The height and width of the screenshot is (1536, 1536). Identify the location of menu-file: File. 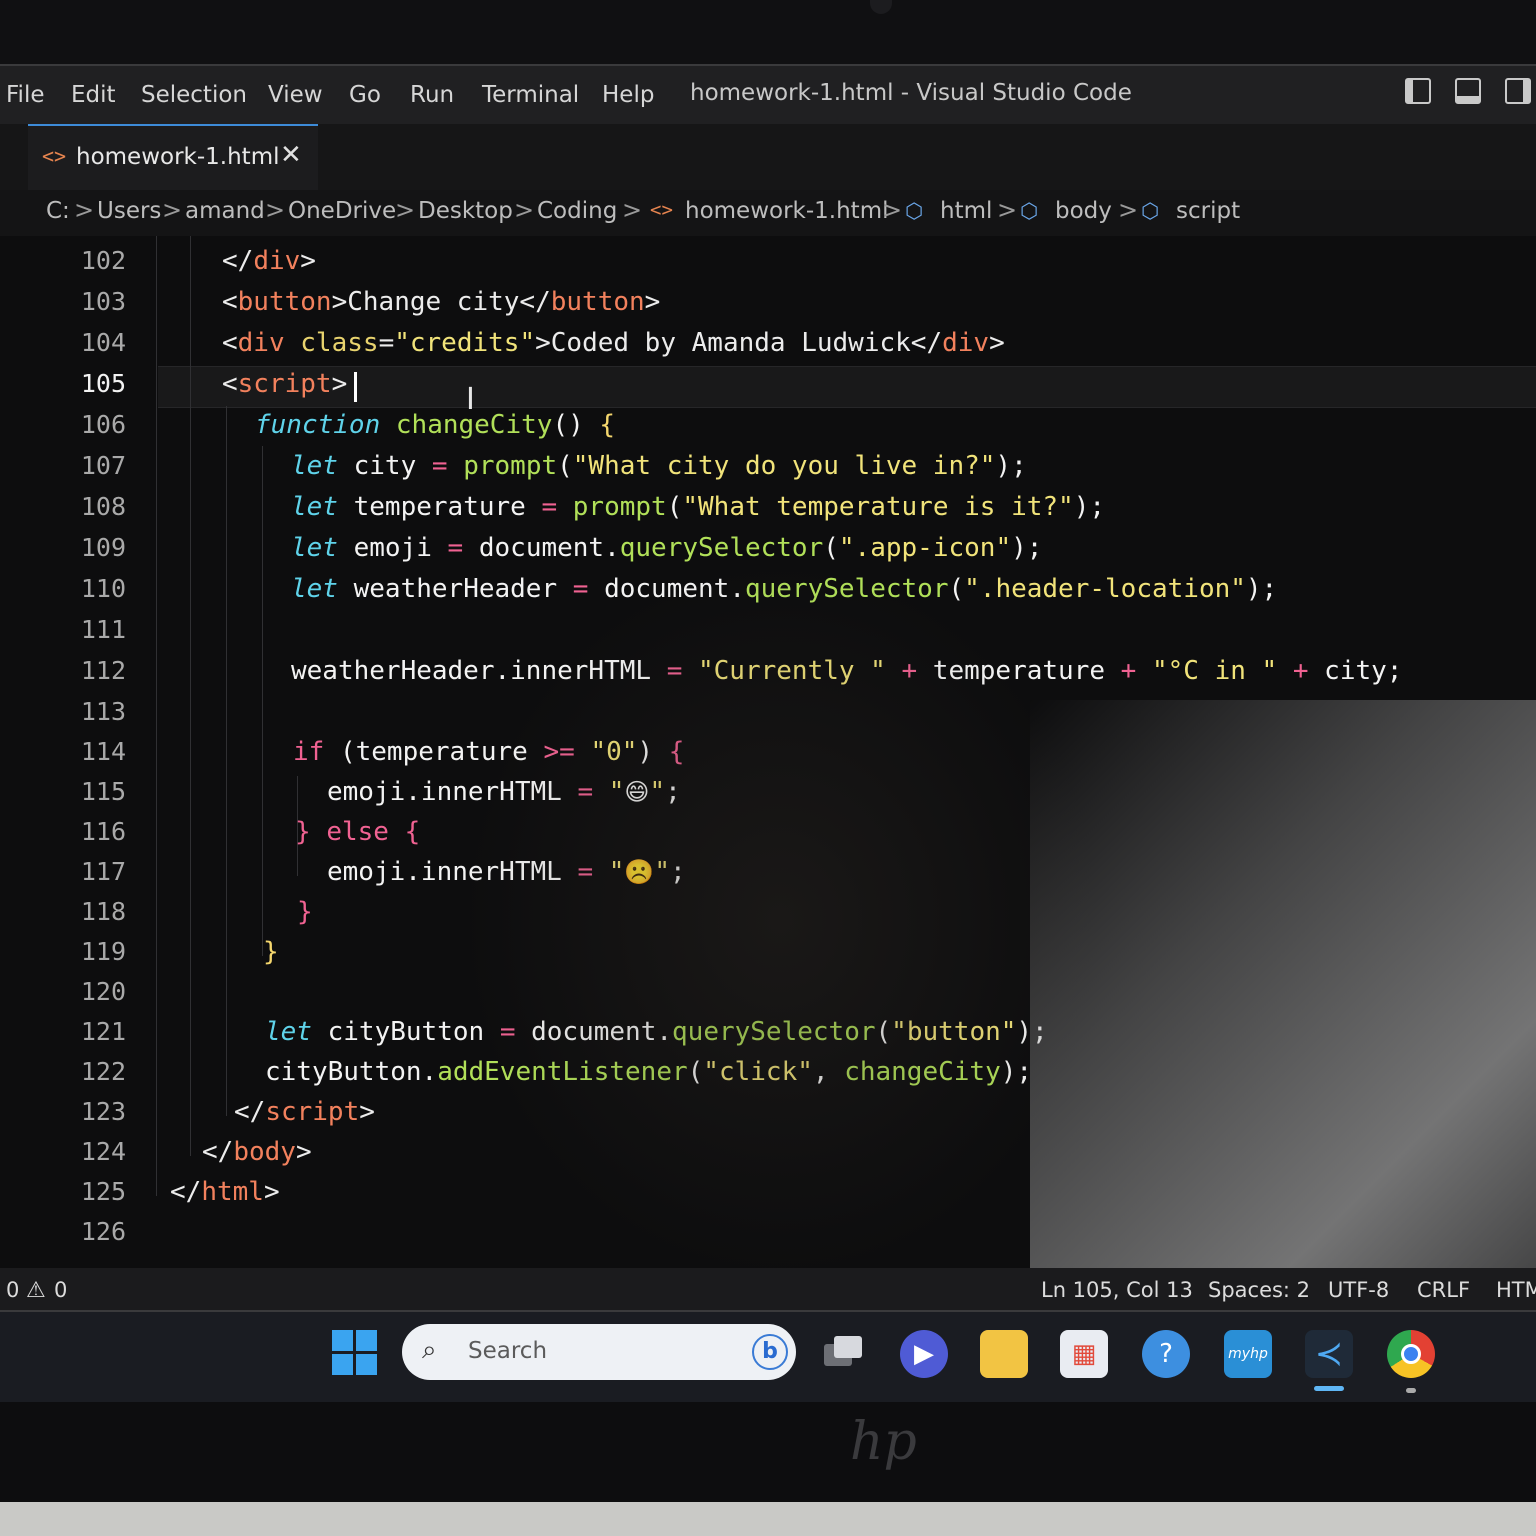
(25, 95).